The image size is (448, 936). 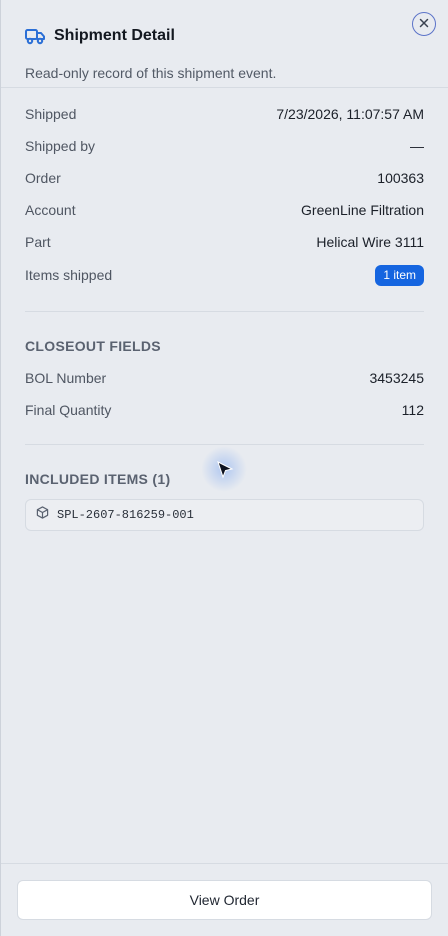 What do you see at coordinates (51, 114) in the screenshot?
I see `detail-label: Shipped` at bounding box center [51, 114].